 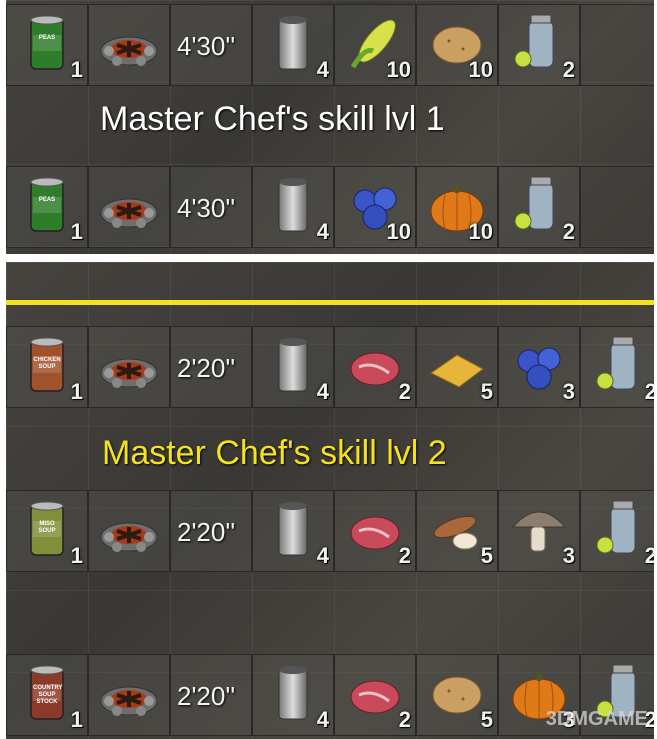 I want to click on recipe-row-lvl1-2: PEAS 1 4'30'' 4 10 10 2, so click(x=330, y=207).